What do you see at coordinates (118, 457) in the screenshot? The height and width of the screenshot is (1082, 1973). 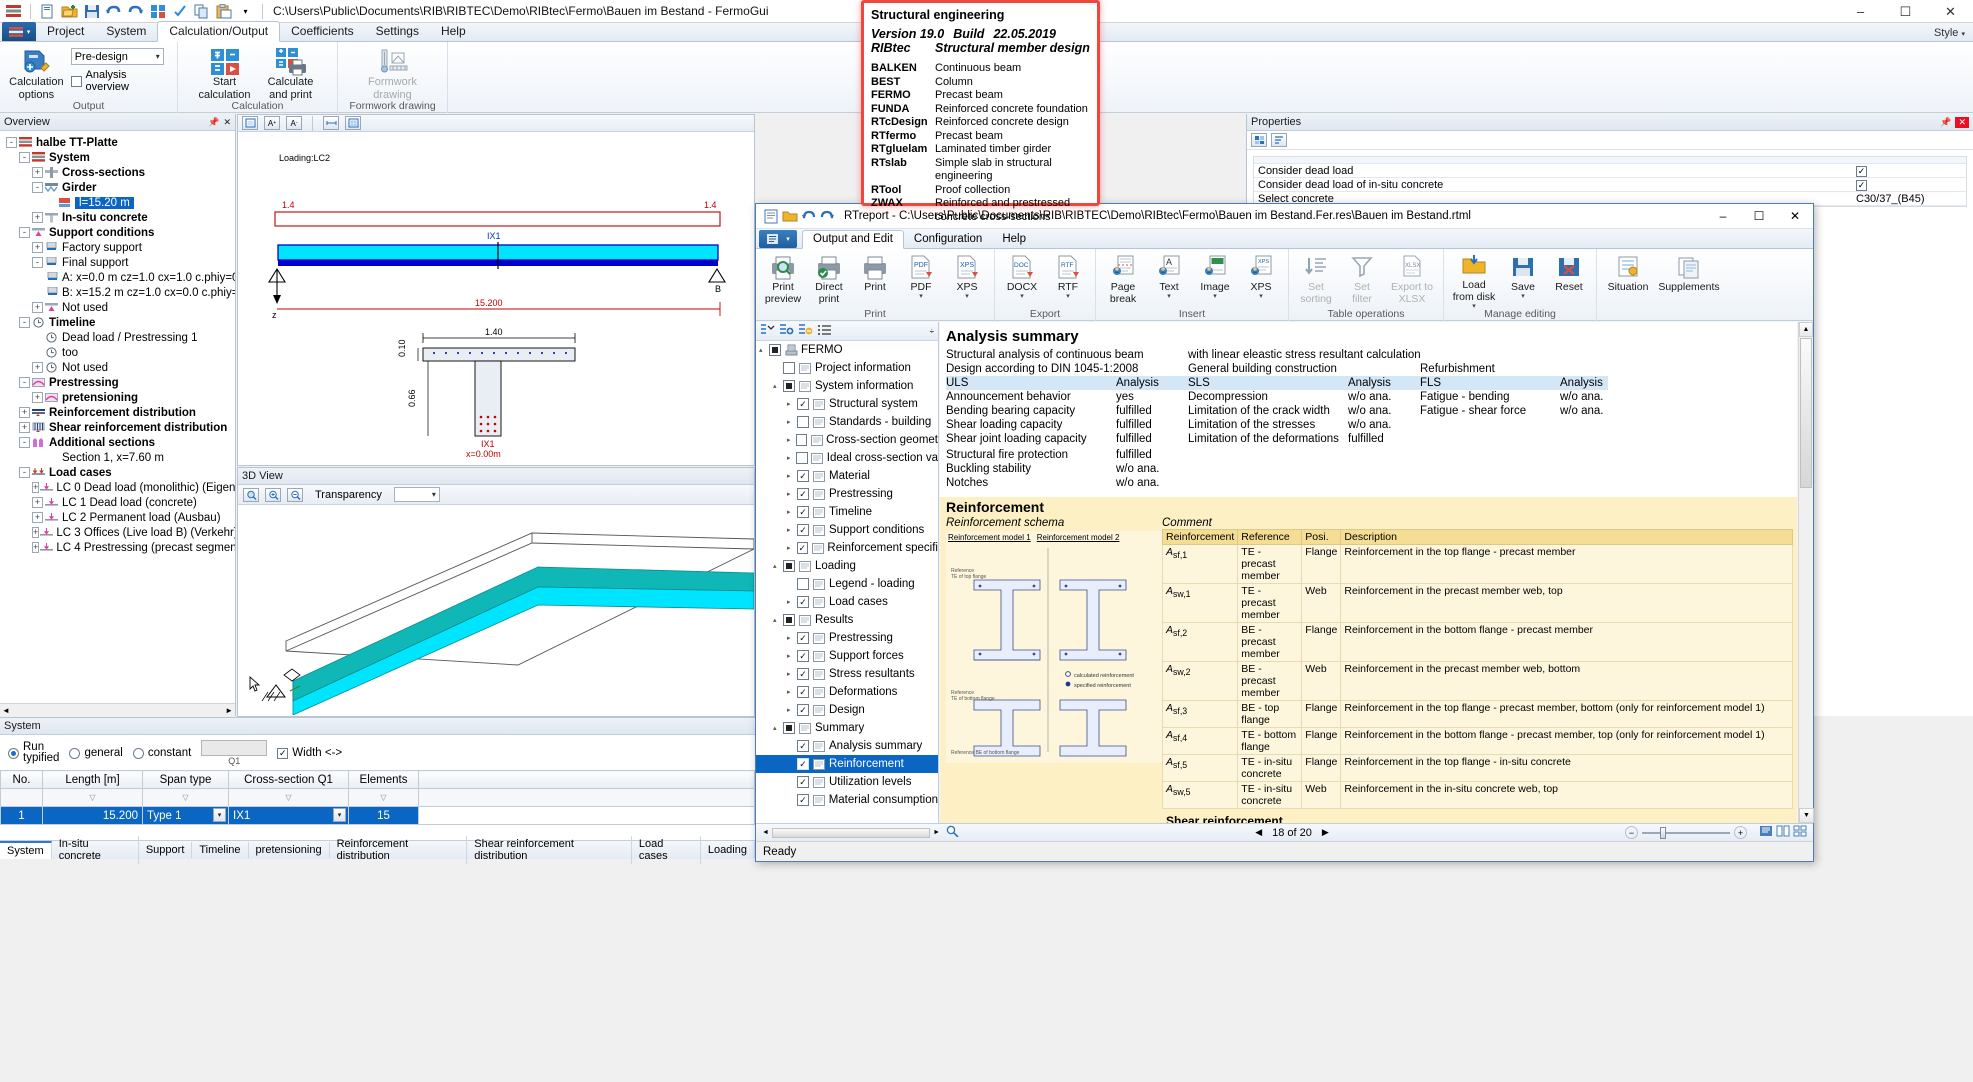 I see `overview-tree-item: Section 1, x=7.60 m` at bounding box center [118, 457].